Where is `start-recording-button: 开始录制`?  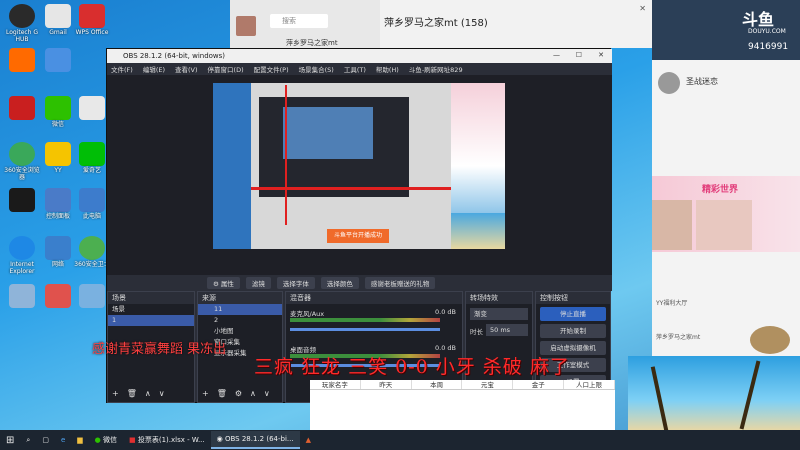
start-recording-button: 开始录制 is located at coordinates (573, 331).